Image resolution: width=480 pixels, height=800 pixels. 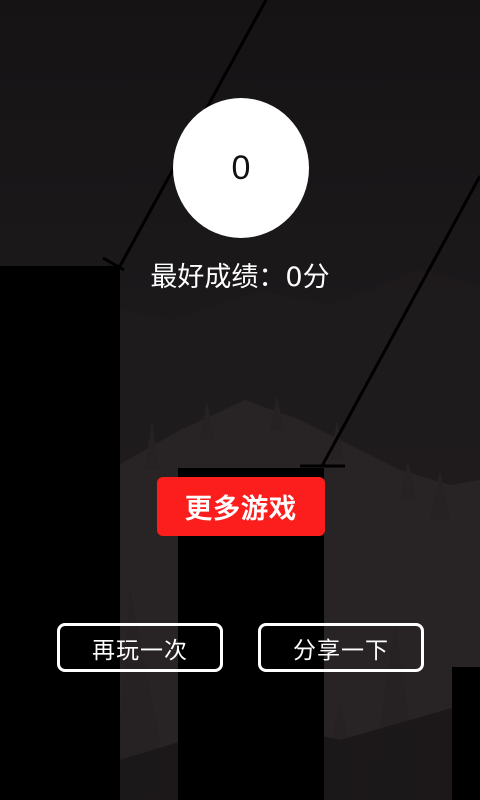 I want to click on pillar-right, so click(x=466, y=733).